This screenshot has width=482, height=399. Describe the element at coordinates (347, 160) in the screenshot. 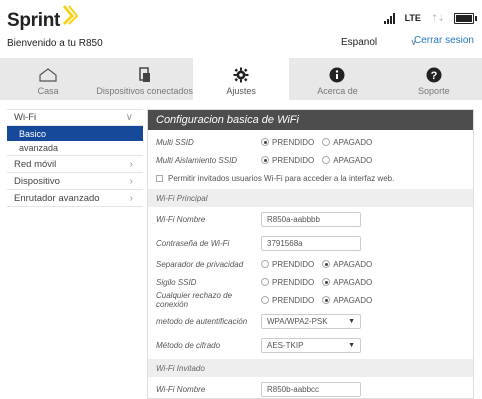

I see `multi-isolation-off-radio: APAGADO` at that location.